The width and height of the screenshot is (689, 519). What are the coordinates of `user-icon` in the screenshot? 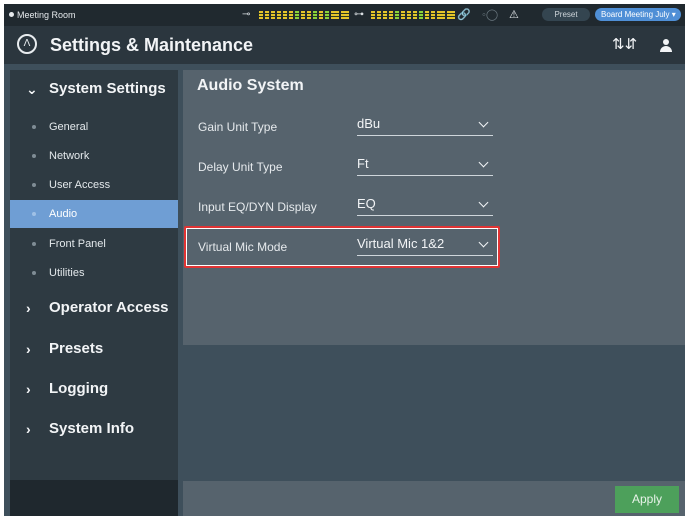 It's located at (666, 46).